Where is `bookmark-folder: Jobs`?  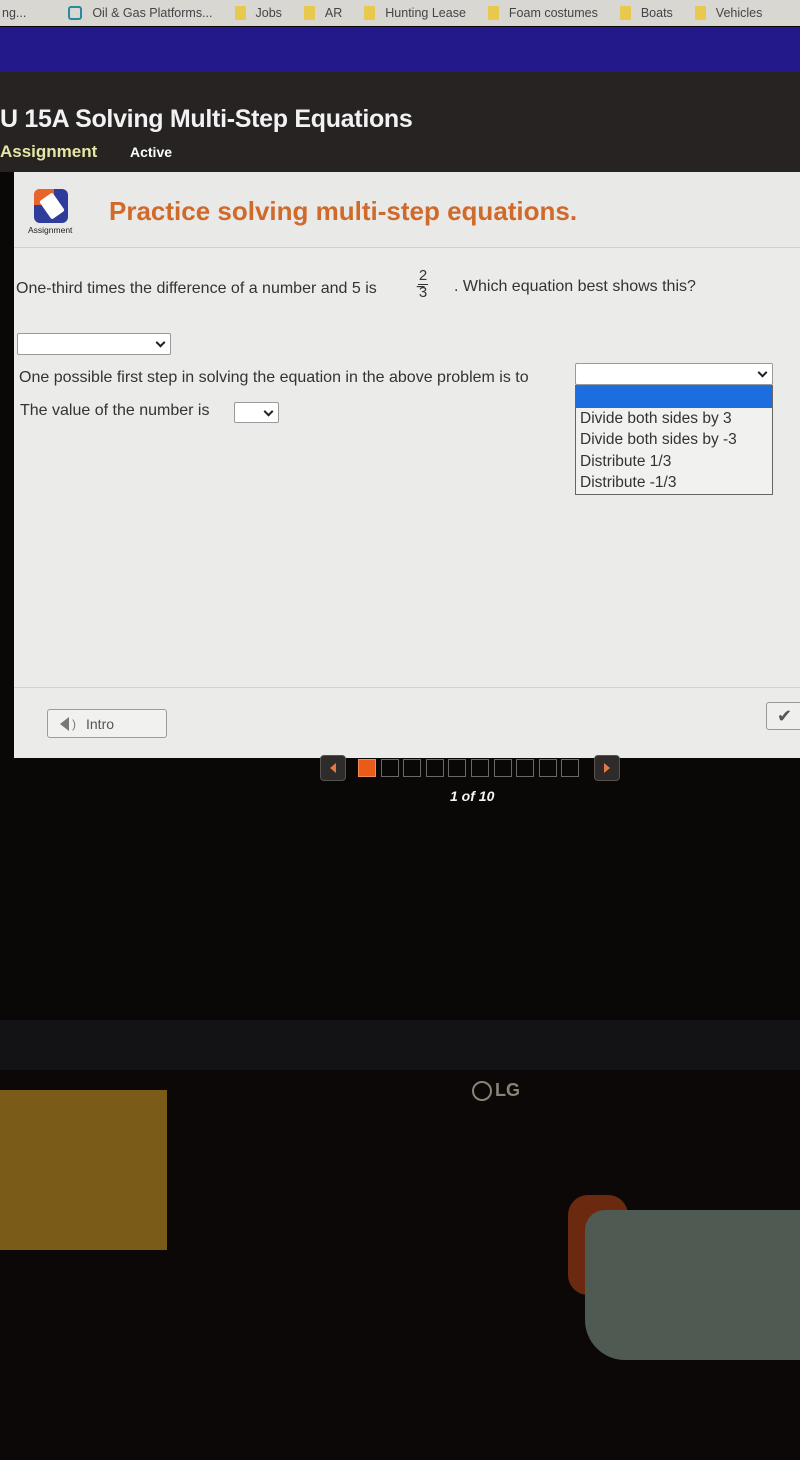 bookmark-folder: Jobs is located at coordinates (258, 13).